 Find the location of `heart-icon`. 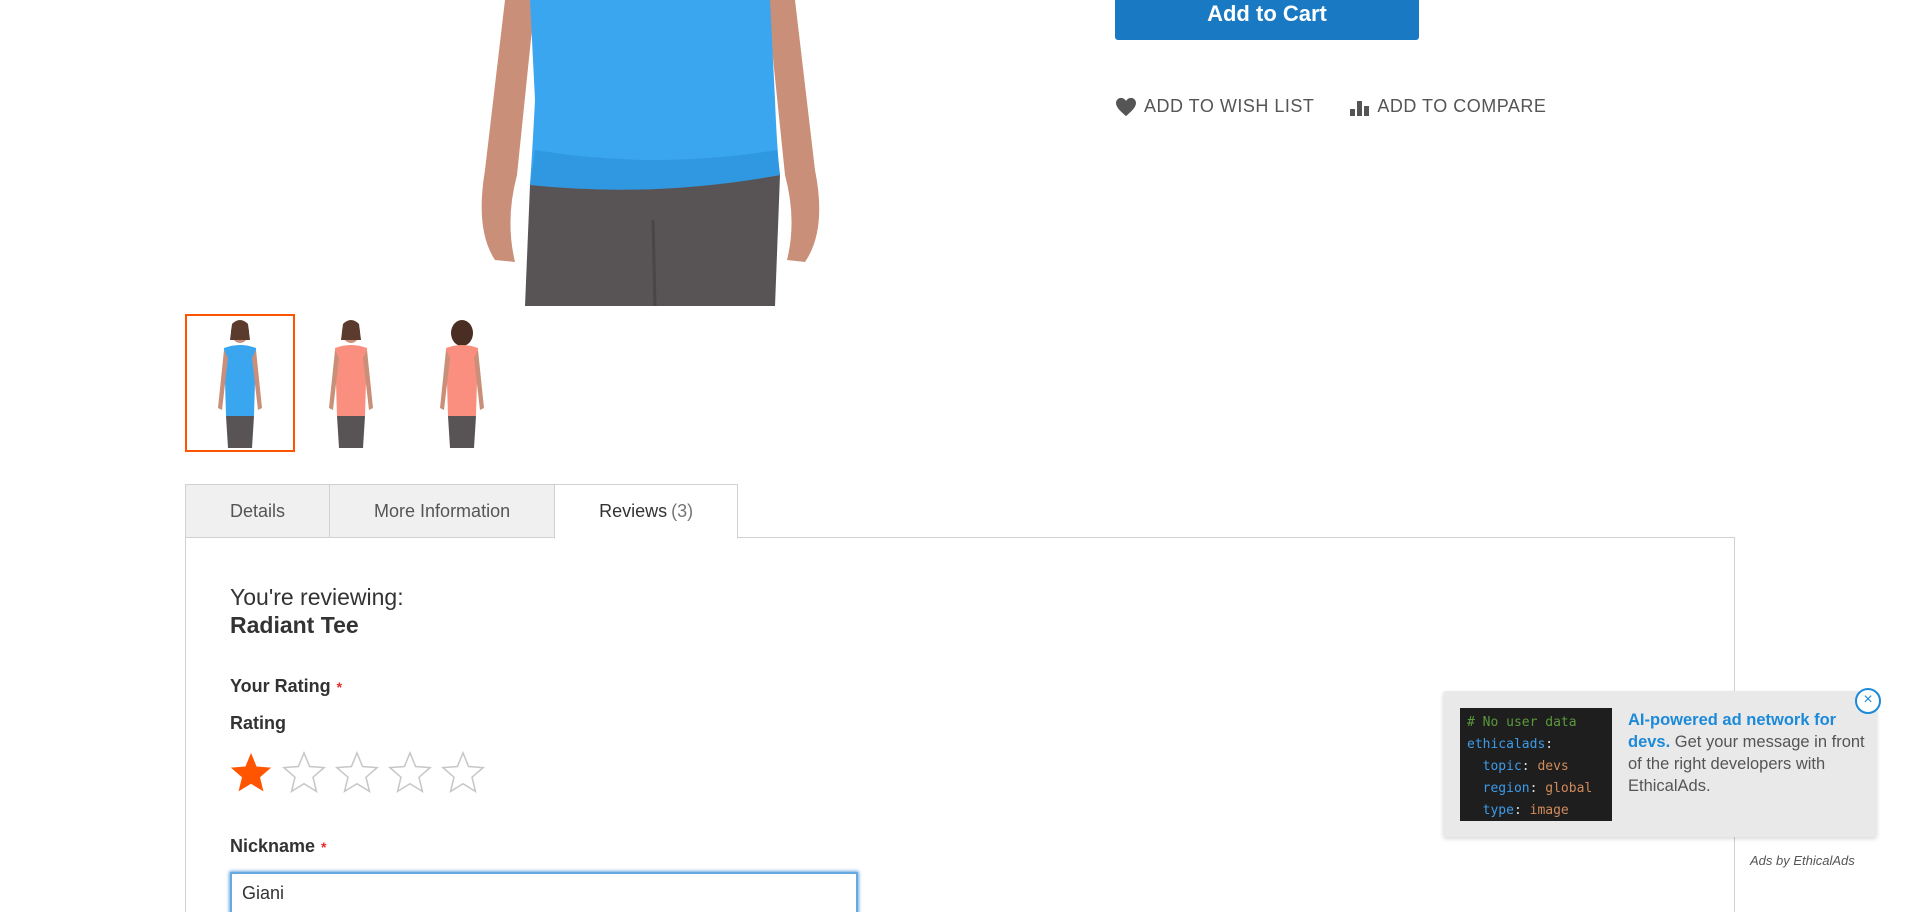

heart-icon is located at coordinates (1126, 106).